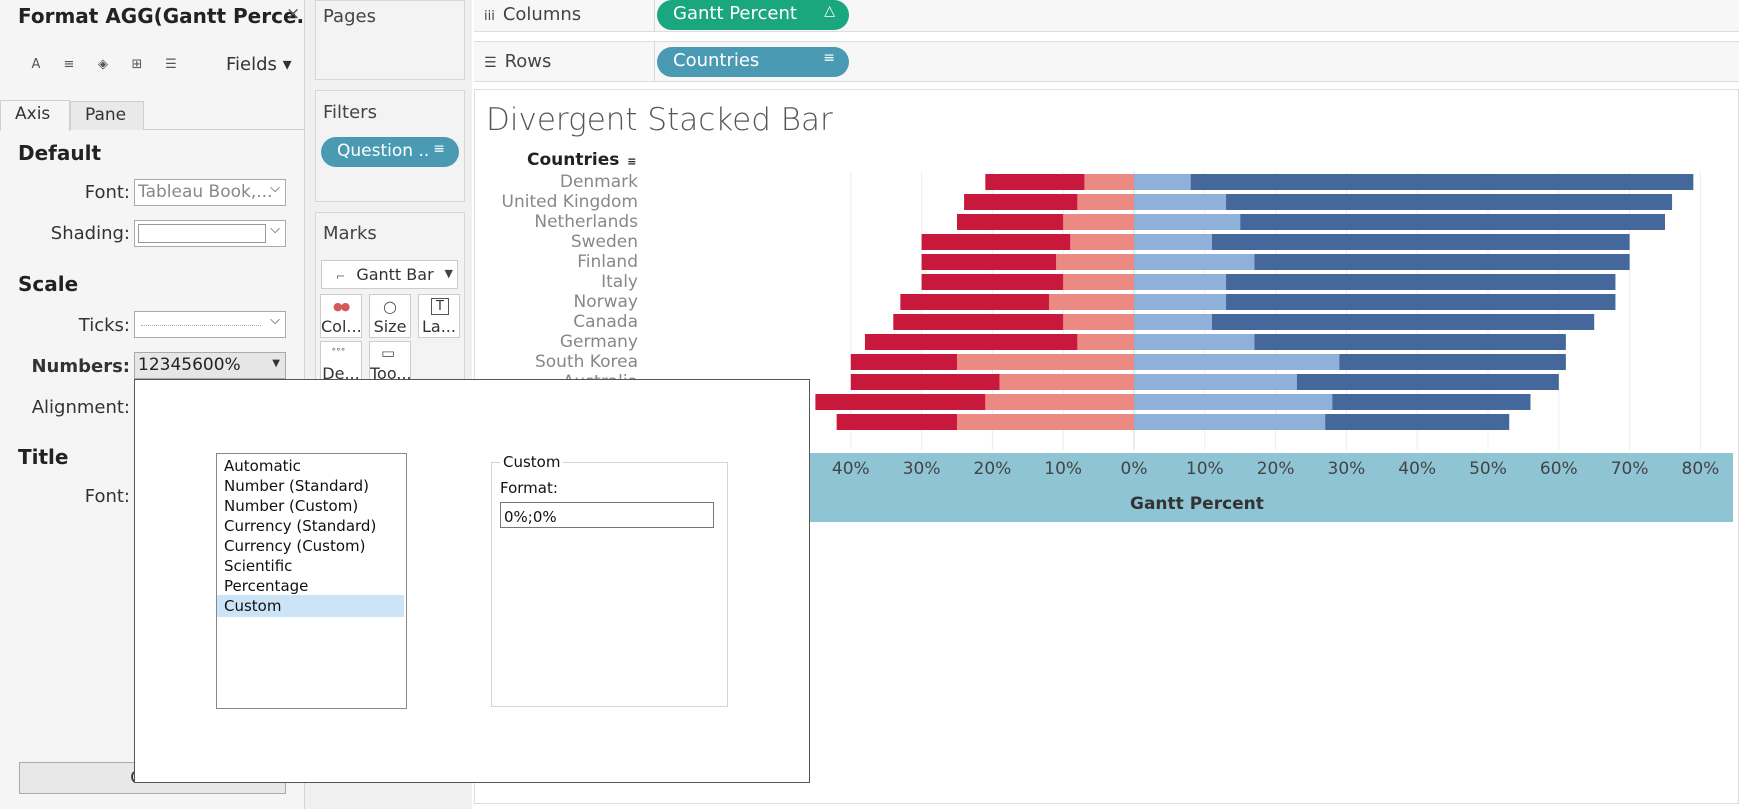 The width and height of the screenshot is (1739, 809). Describe the element at coordinates (1630, 469) in the screenshot. I see `x-tick-label: 70%` at that location.